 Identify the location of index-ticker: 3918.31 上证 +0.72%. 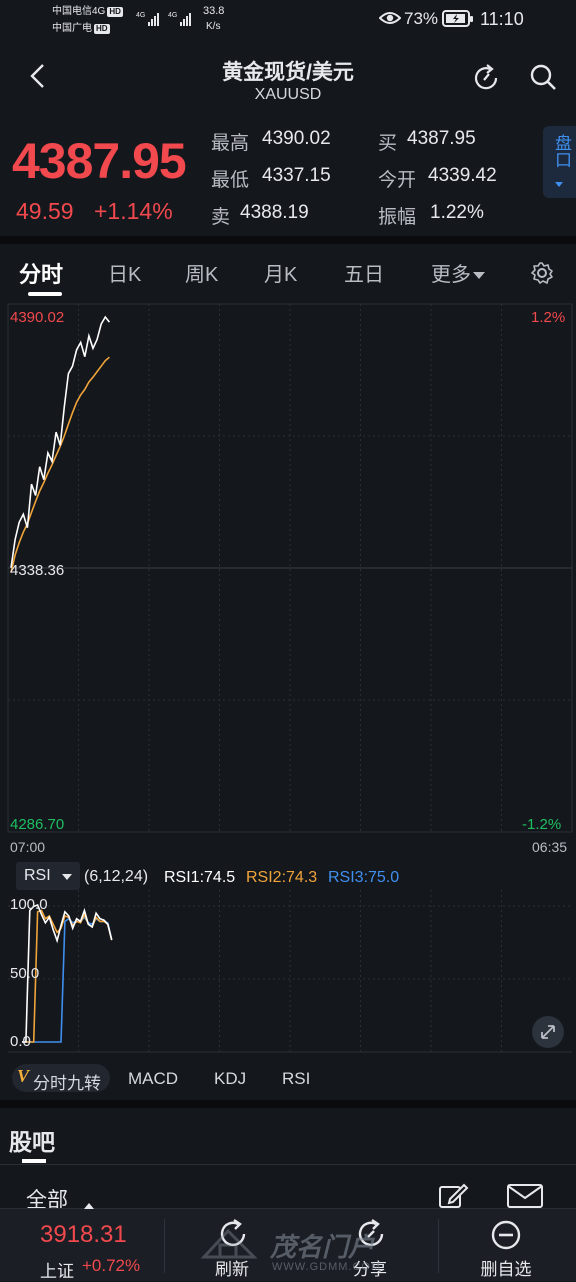
(82, 1245).